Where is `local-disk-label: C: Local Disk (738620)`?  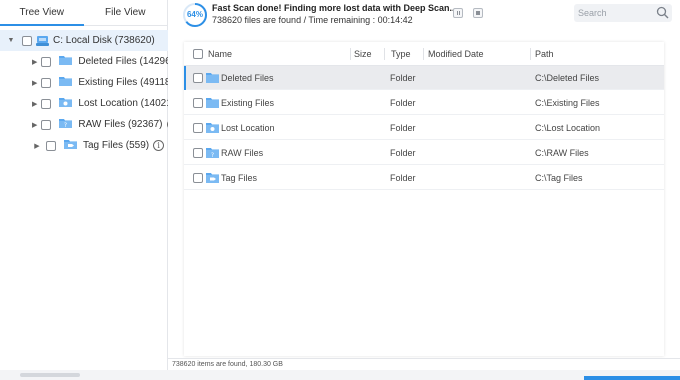 local-disk-label: C: Local Disk (738620) is located at coordinates (104, 40).